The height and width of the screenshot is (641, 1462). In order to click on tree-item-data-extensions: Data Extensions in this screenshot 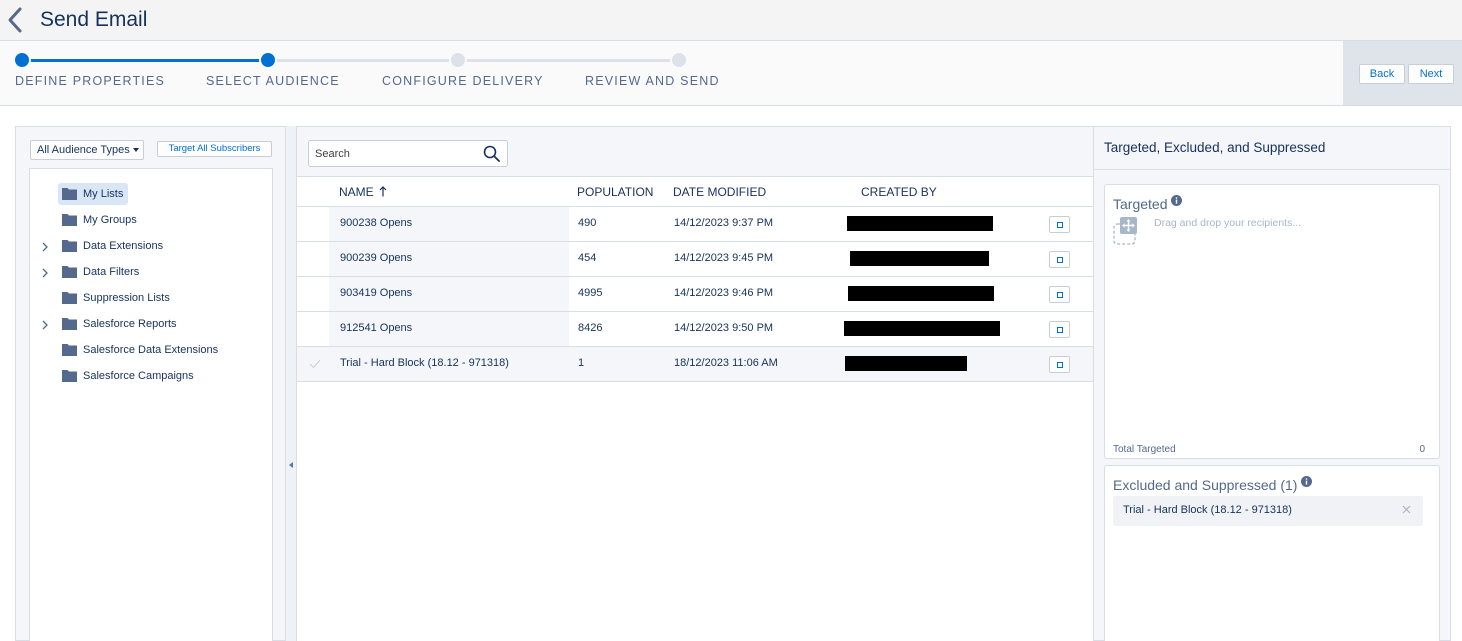, I will do `click(150, 247)`.